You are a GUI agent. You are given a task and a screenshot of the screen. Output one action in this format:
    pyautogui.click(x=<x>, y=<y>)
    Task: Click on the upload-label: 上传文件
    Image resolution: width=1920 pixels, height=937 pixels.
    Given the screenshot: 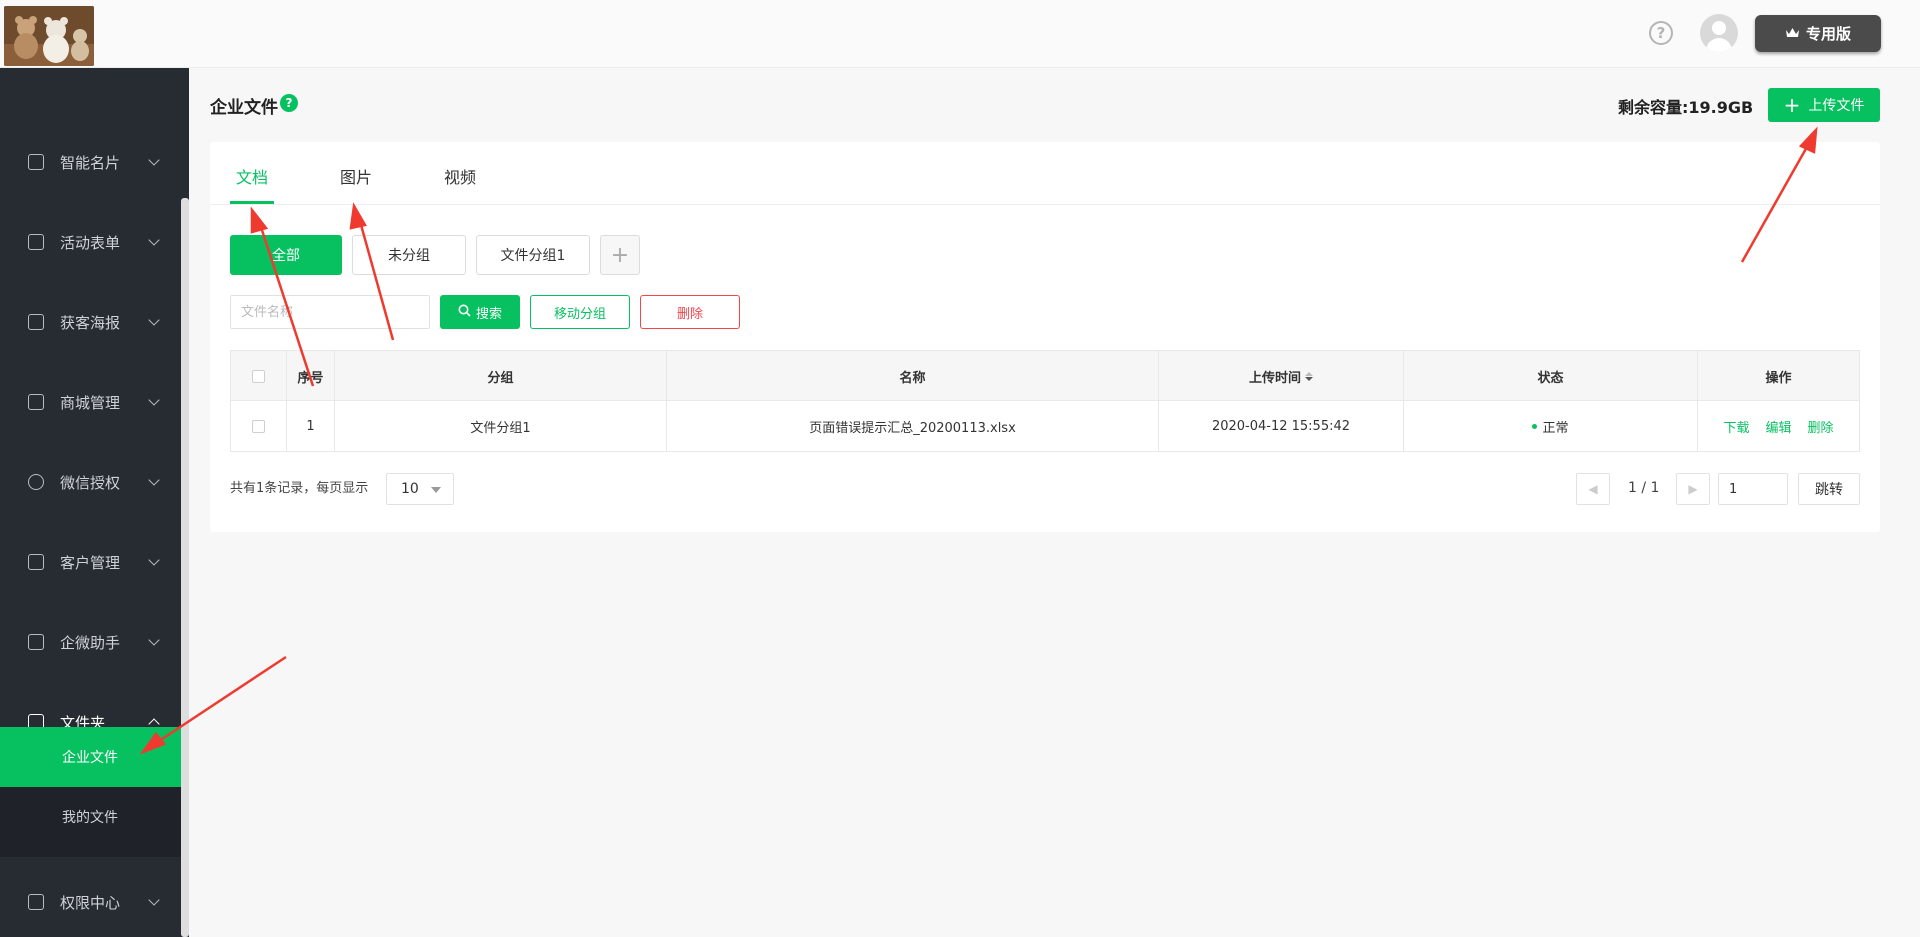 What is the action you would take?
    pyautogui.click(x=1836, y=106)
    